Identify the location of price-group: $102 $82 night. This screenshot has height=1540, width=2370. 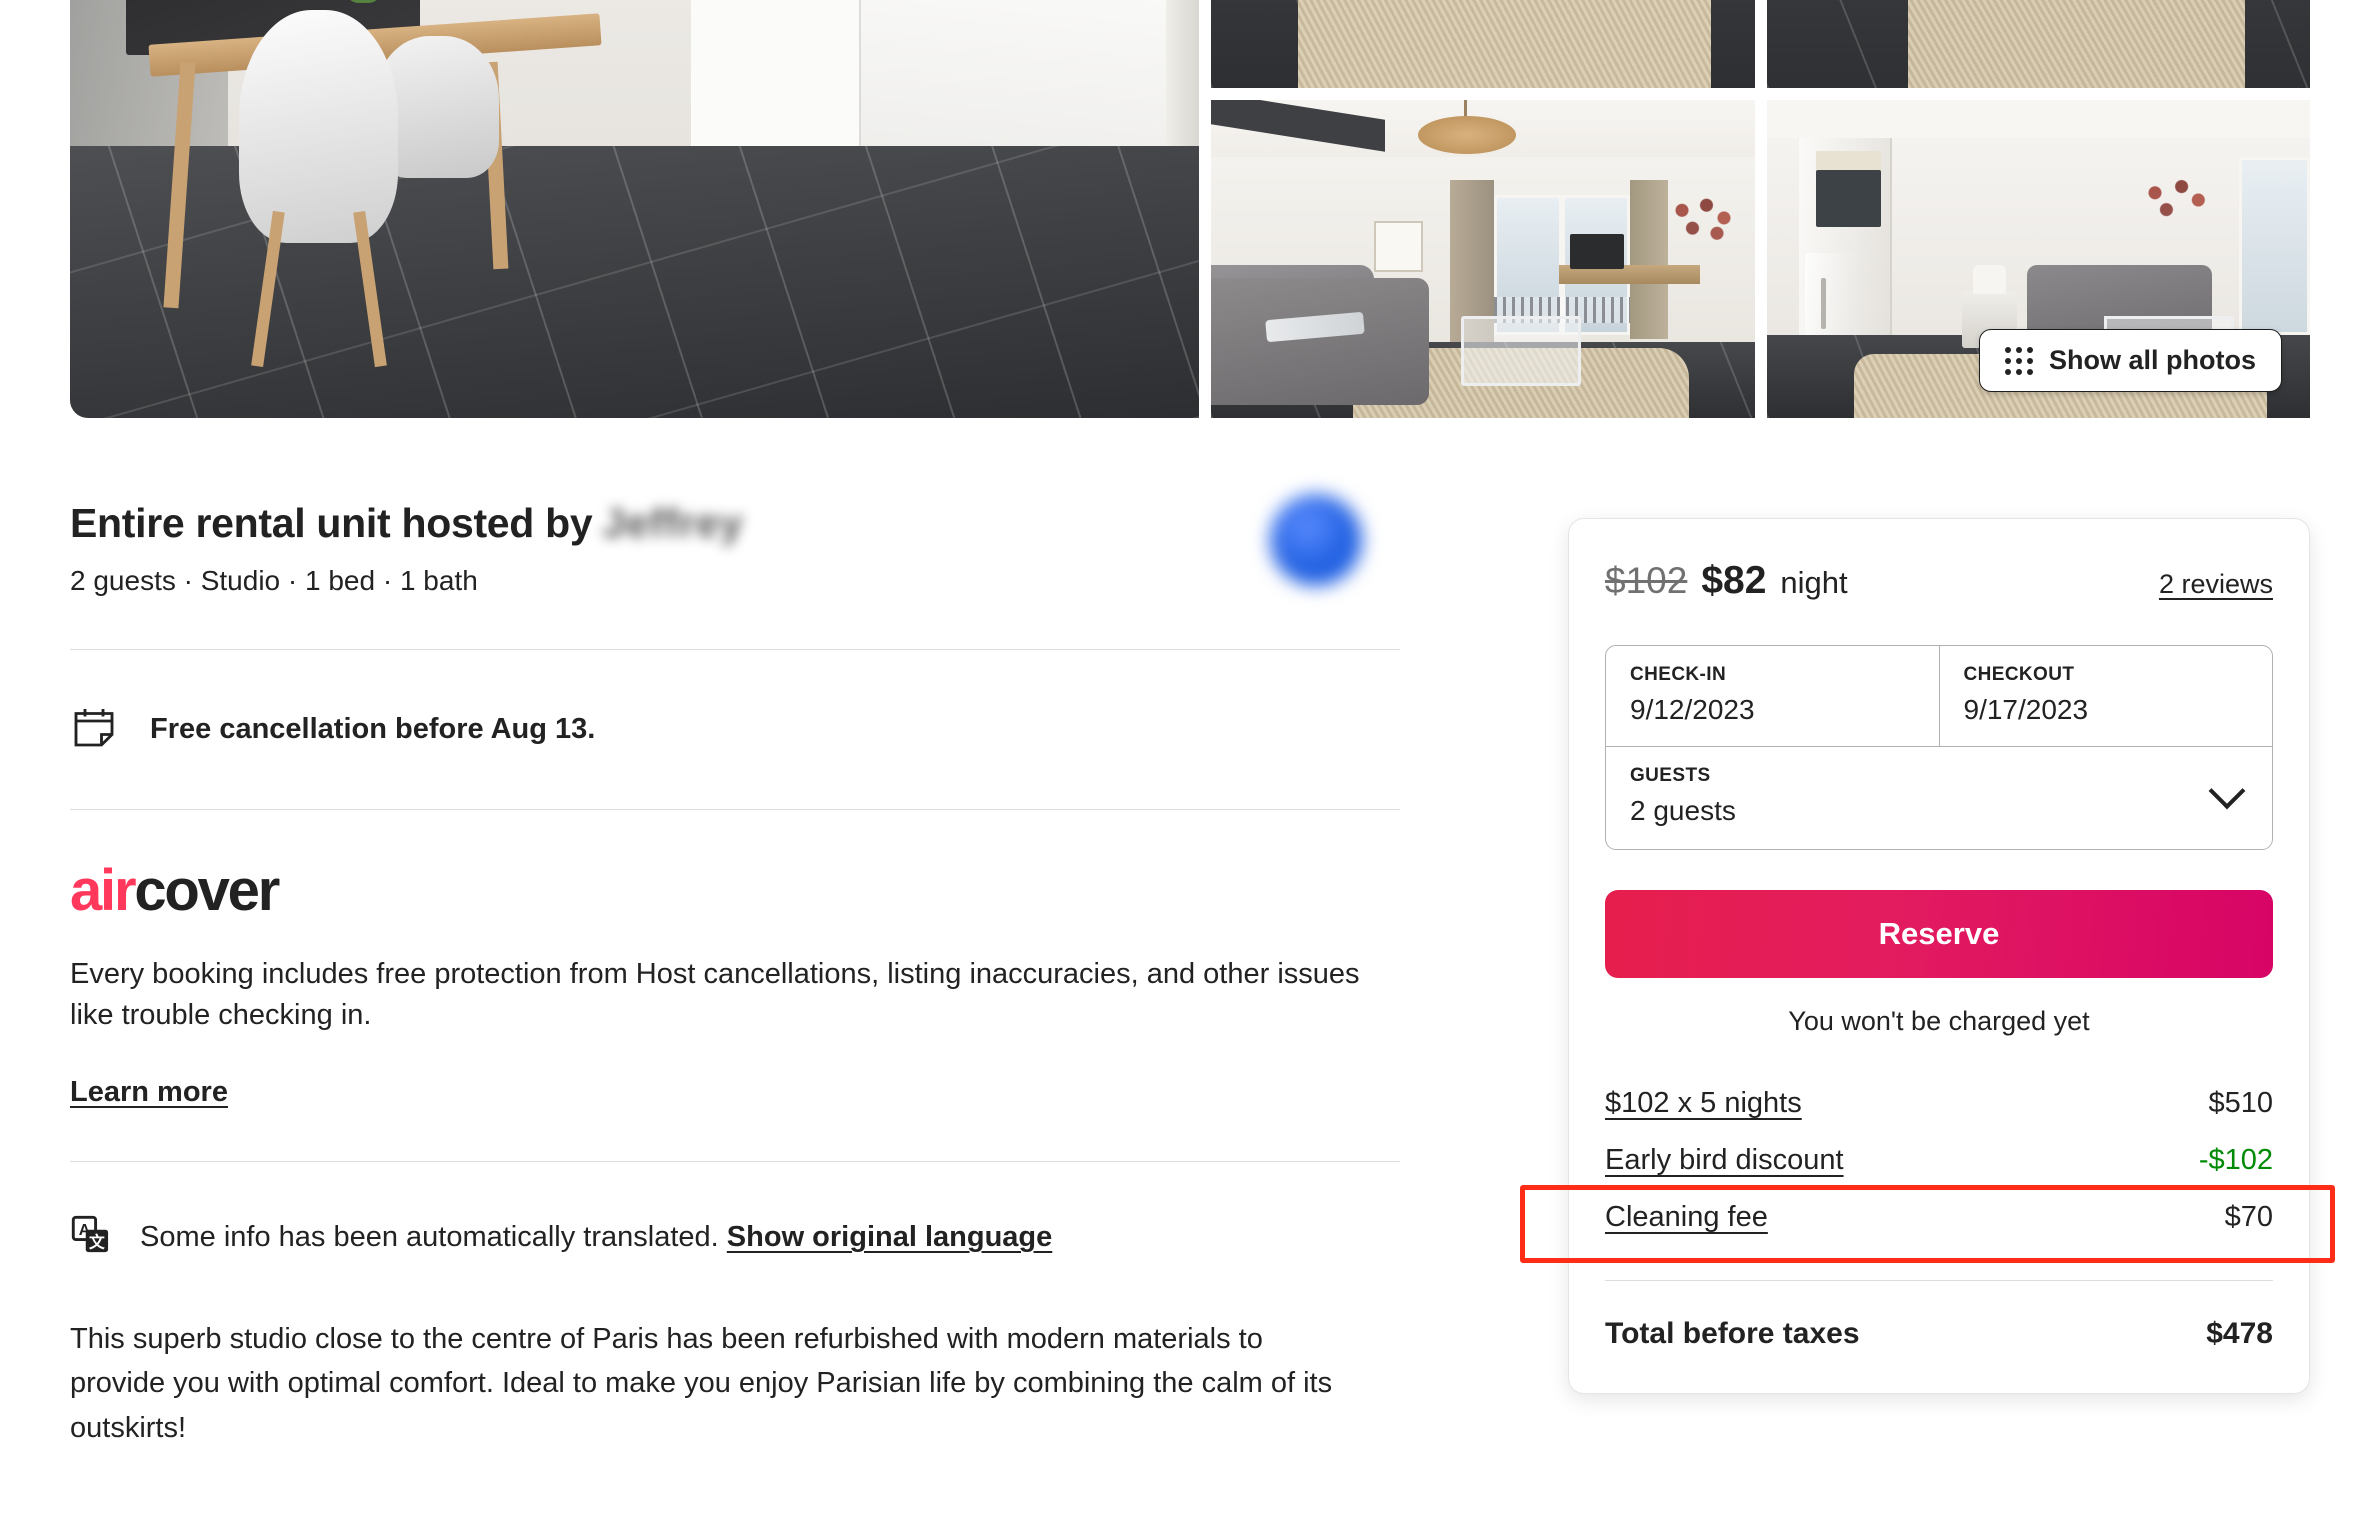
(1726, 581).